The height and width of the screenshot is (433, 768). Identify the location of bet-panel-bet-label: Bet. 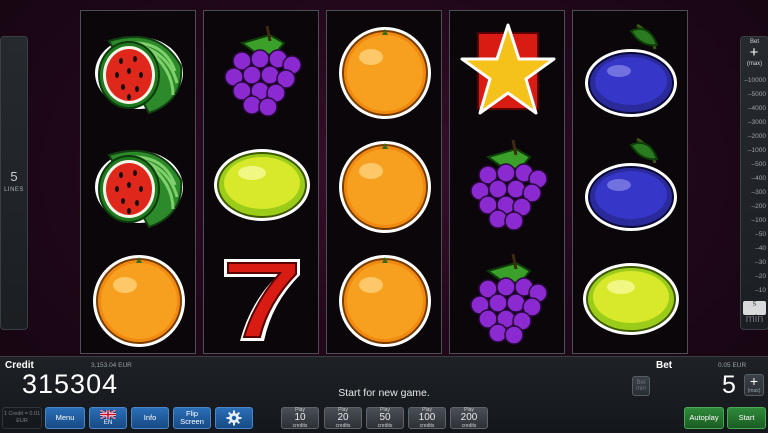
(754, 306).